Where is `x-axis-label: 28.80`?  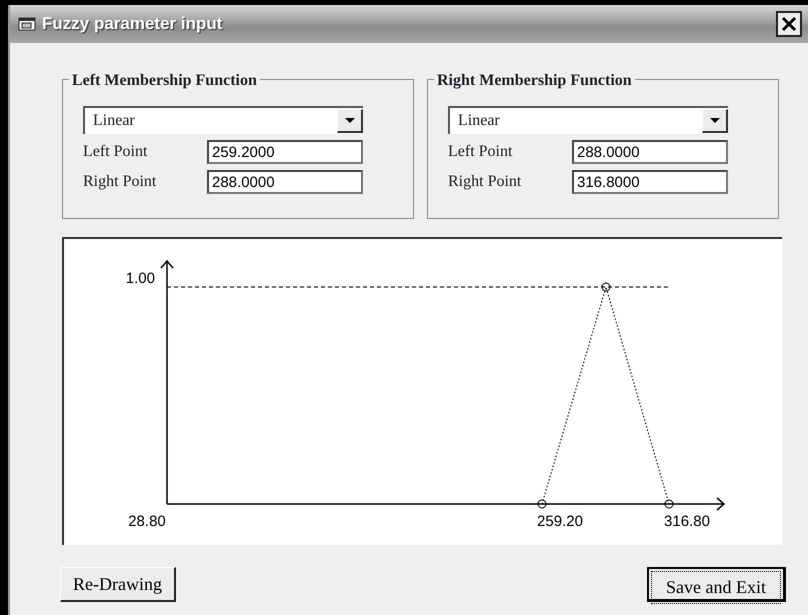
x-axis-label: 28.80 is located at coordinates (147, 521).